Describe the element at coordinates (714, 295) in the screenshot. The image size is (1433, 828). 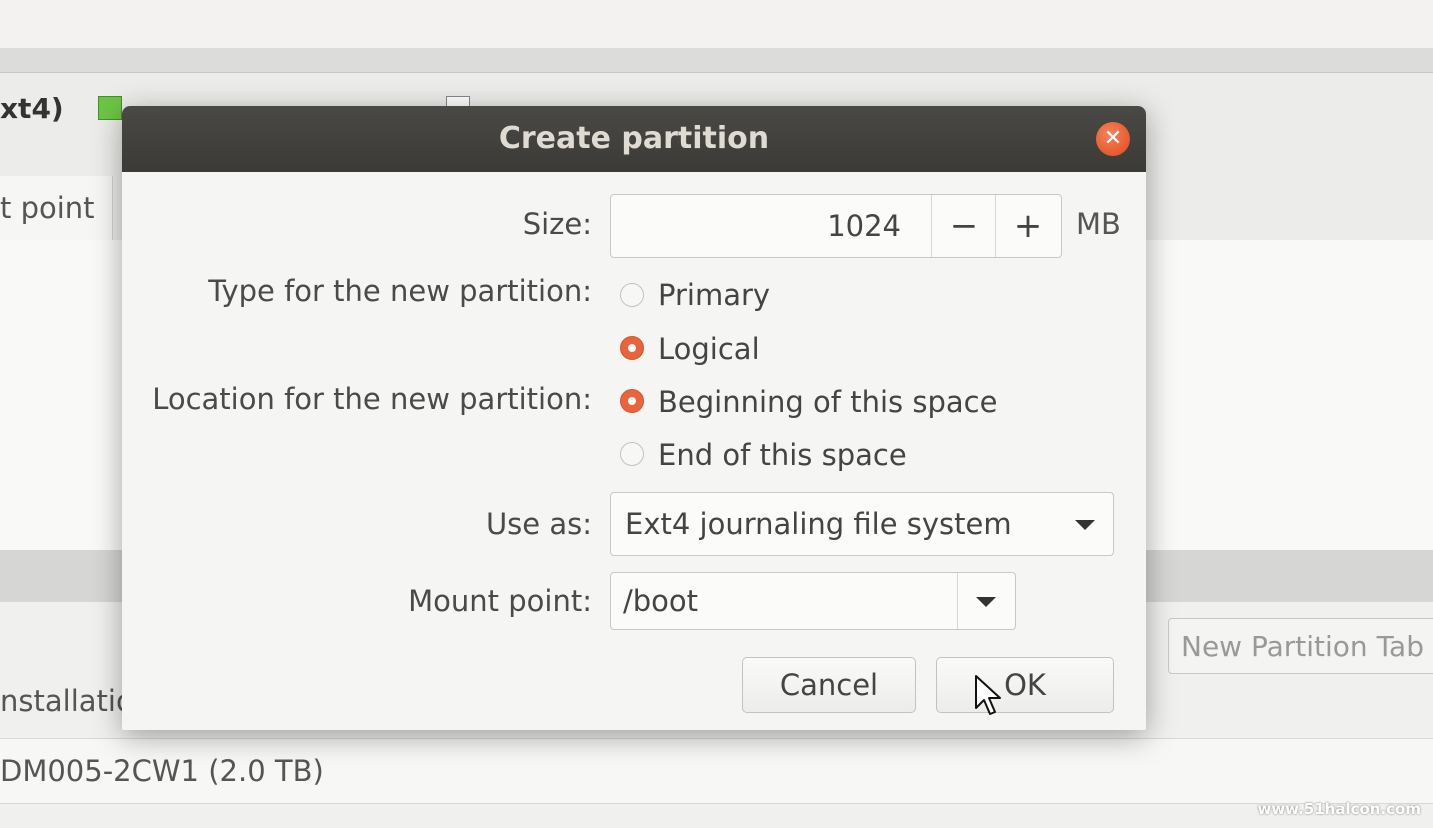
I see `radio-primary-label: Primary` at that location.